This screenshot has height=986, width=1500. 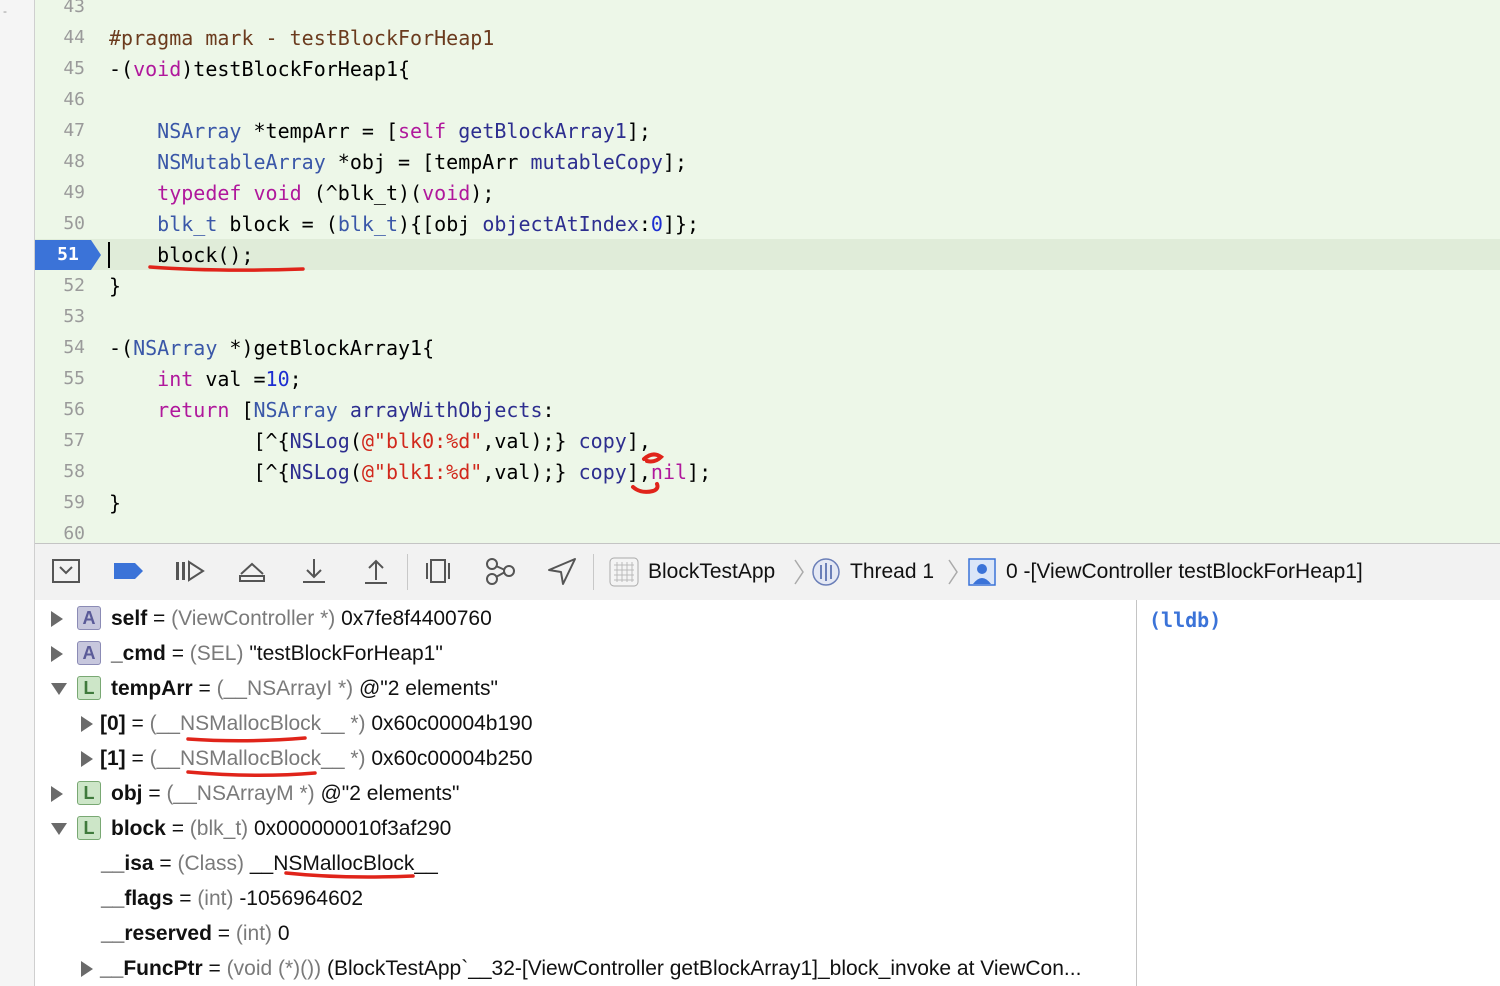 I want to click on variable-row: __reserved = (int) 0, so click(x=585, y=933).